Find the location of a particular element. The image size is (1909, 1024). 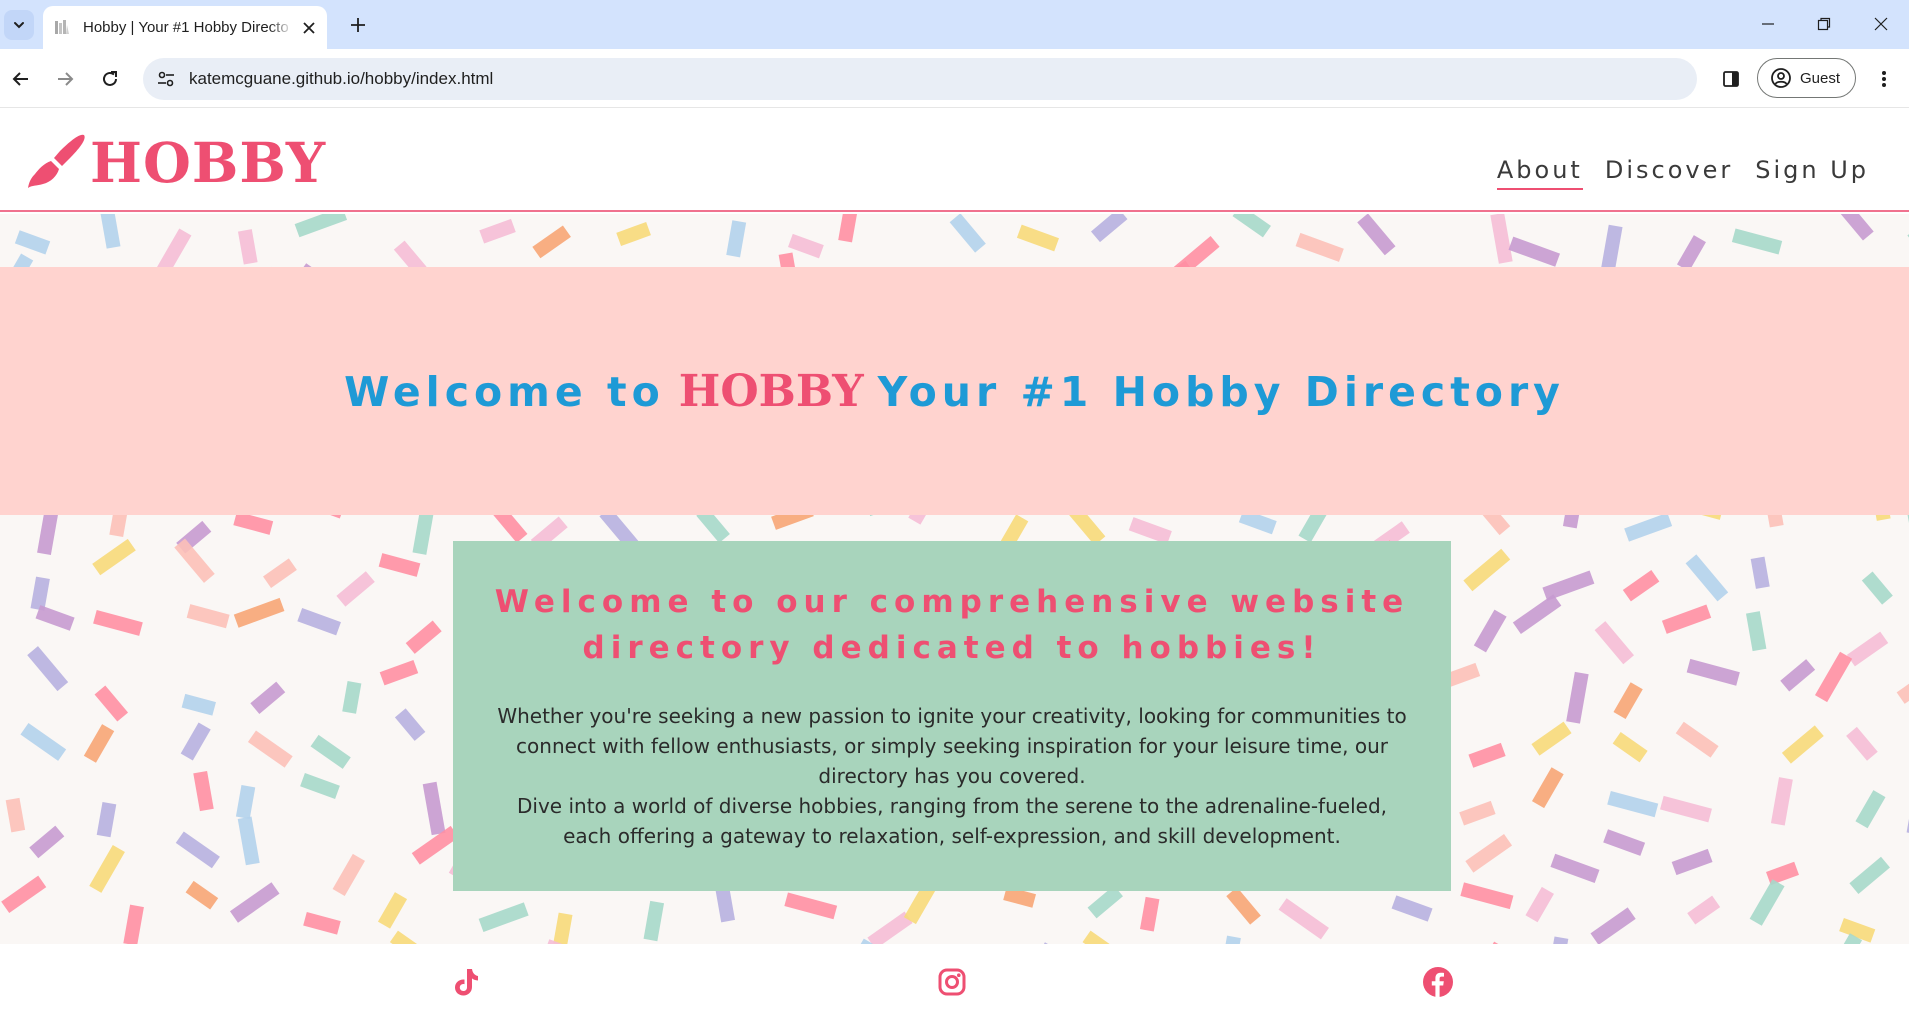

hero-title-suffix: Your #1 Hobby Directory is located at coordinates (1221, 391).